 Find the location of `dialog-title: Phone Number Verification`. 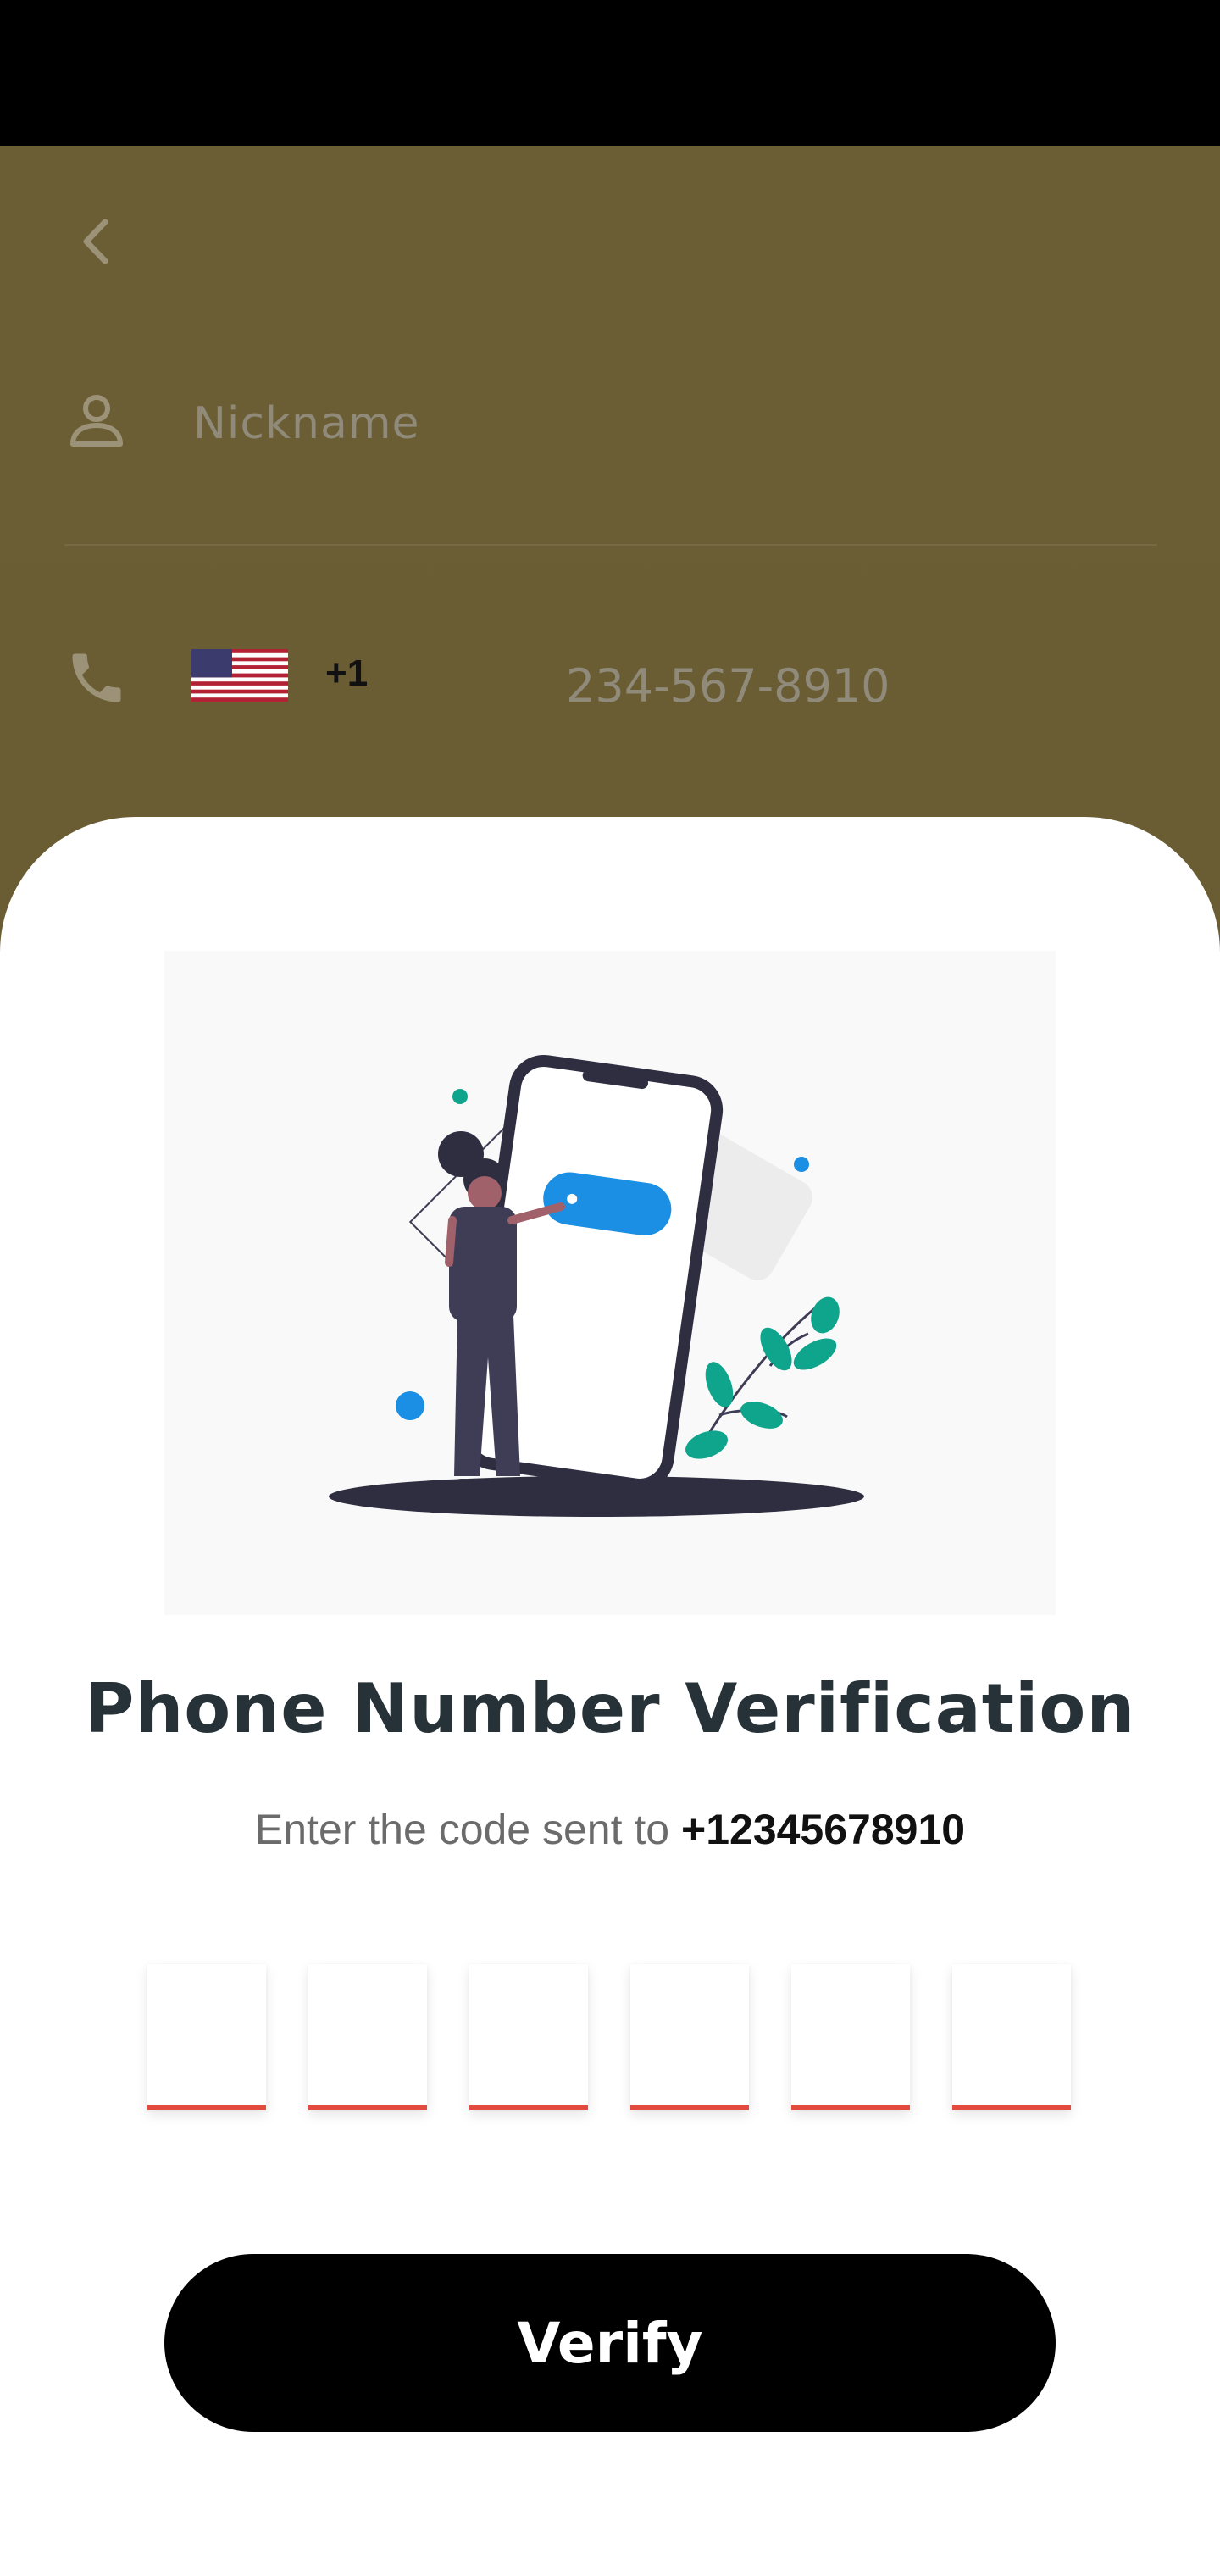

dialog-title: Phone Number Verification is located at coordinates (610, 1708).